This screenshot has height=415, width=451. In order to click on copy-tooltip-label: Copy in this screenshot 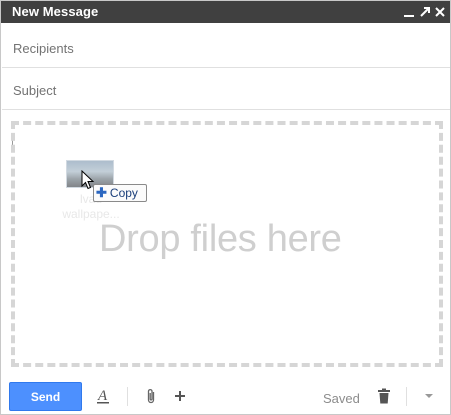, I will do `click(123, 193)`.